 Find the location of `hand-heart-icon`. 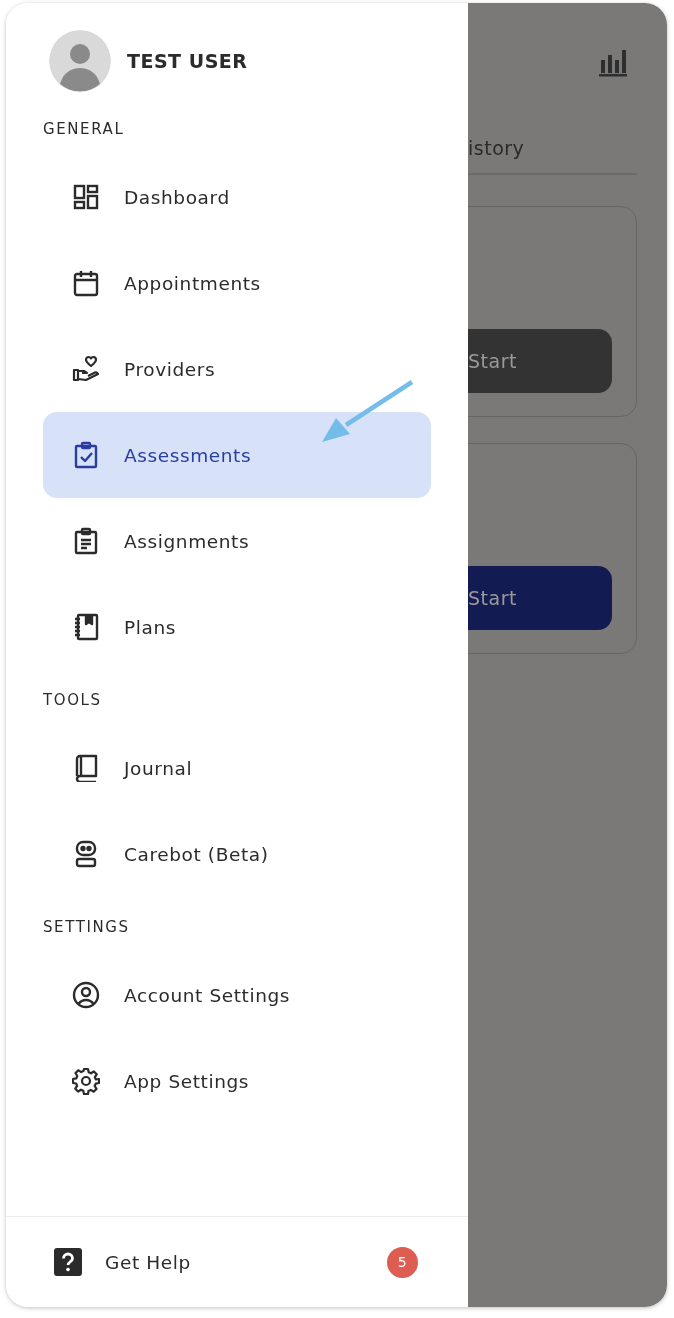

hand-heart-icon is located at coordinates (86, 369).